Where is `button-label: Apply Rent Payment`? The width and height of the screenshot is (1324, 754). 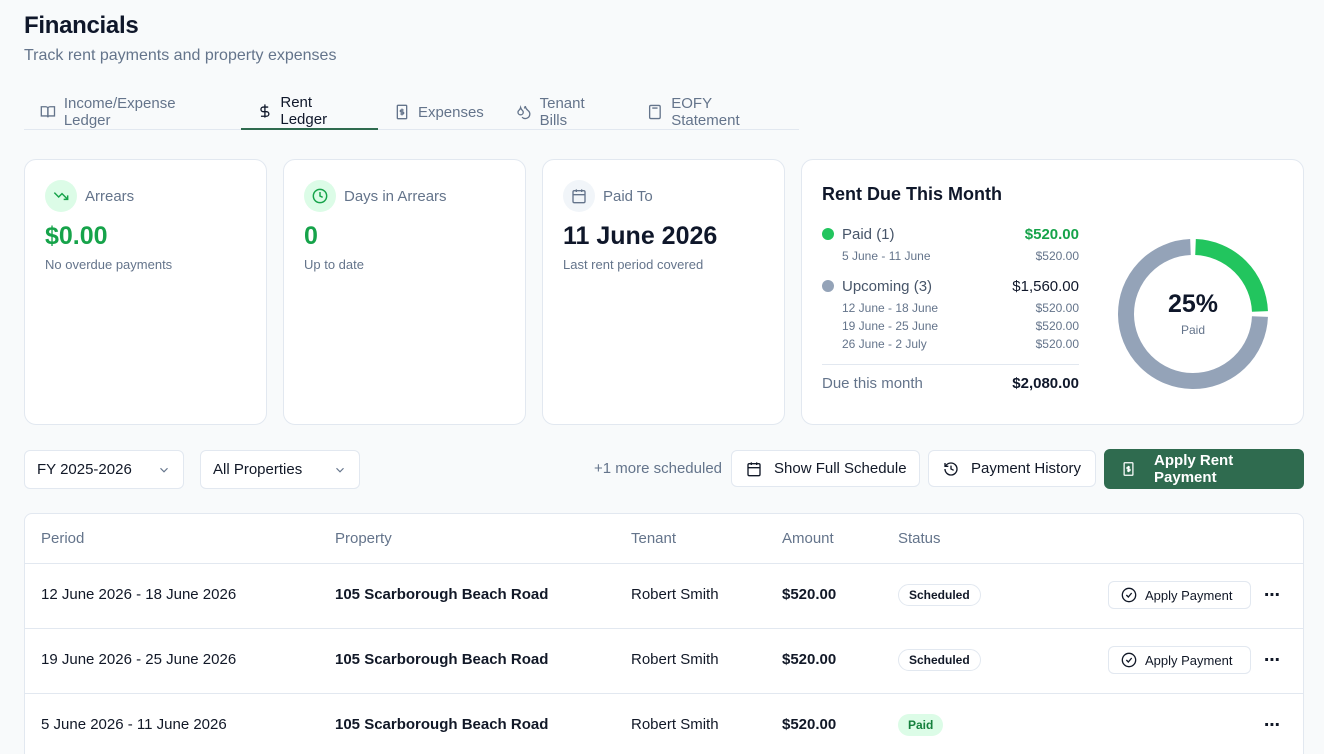
button-label: Apply Rent Payment is located at coordinates (1194, 469).